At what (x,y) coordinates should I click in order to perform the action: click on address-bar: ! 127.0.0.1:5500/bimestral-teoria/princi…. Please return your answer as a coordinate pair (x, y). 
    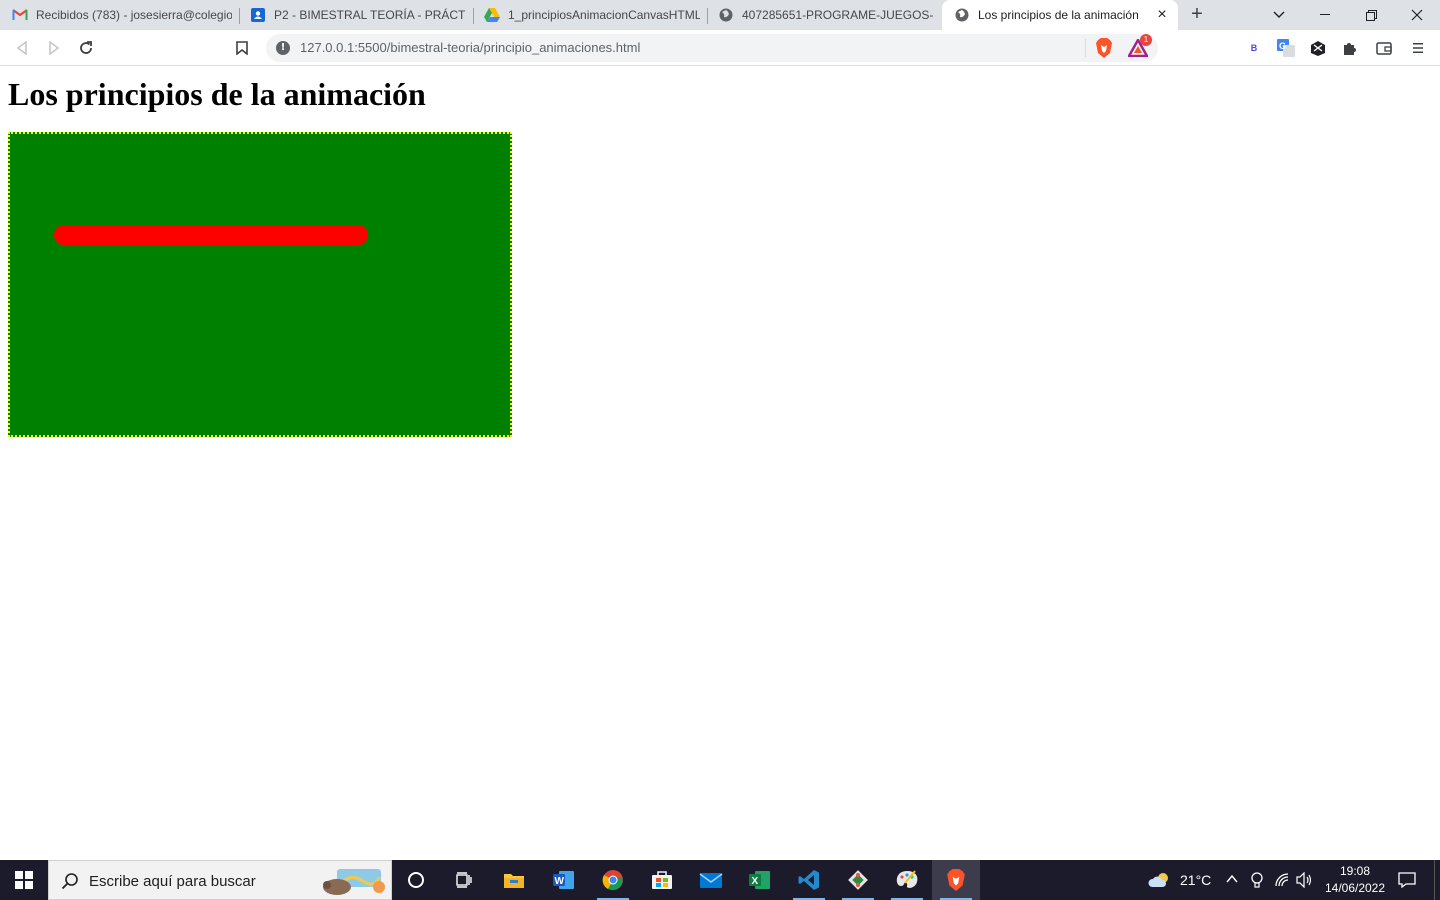
    Looking at the image, I should click on (712, 48).